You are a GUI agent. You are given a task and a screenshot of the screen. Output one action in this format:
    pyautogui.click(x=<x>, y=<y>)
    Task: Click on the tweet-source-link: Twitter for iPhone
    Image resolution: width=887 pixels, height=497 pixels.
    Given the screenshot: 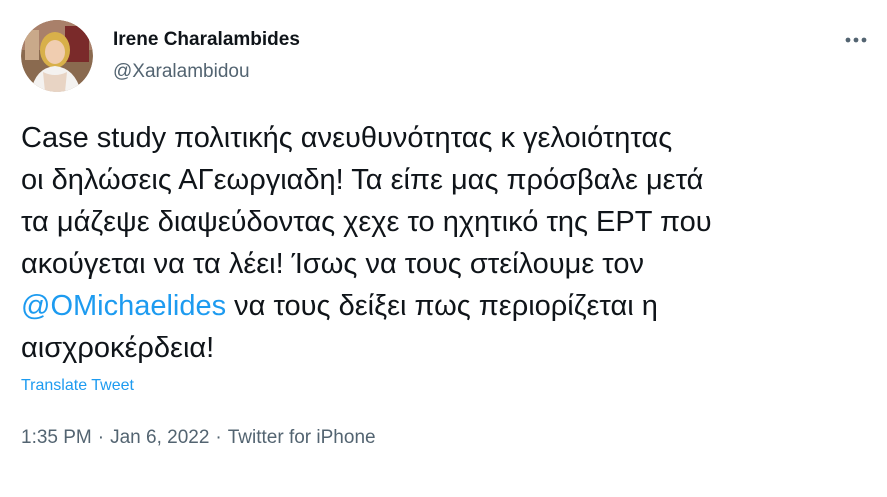 What is the action you would take?
    pyautogui.click(x=302, y=437)
    